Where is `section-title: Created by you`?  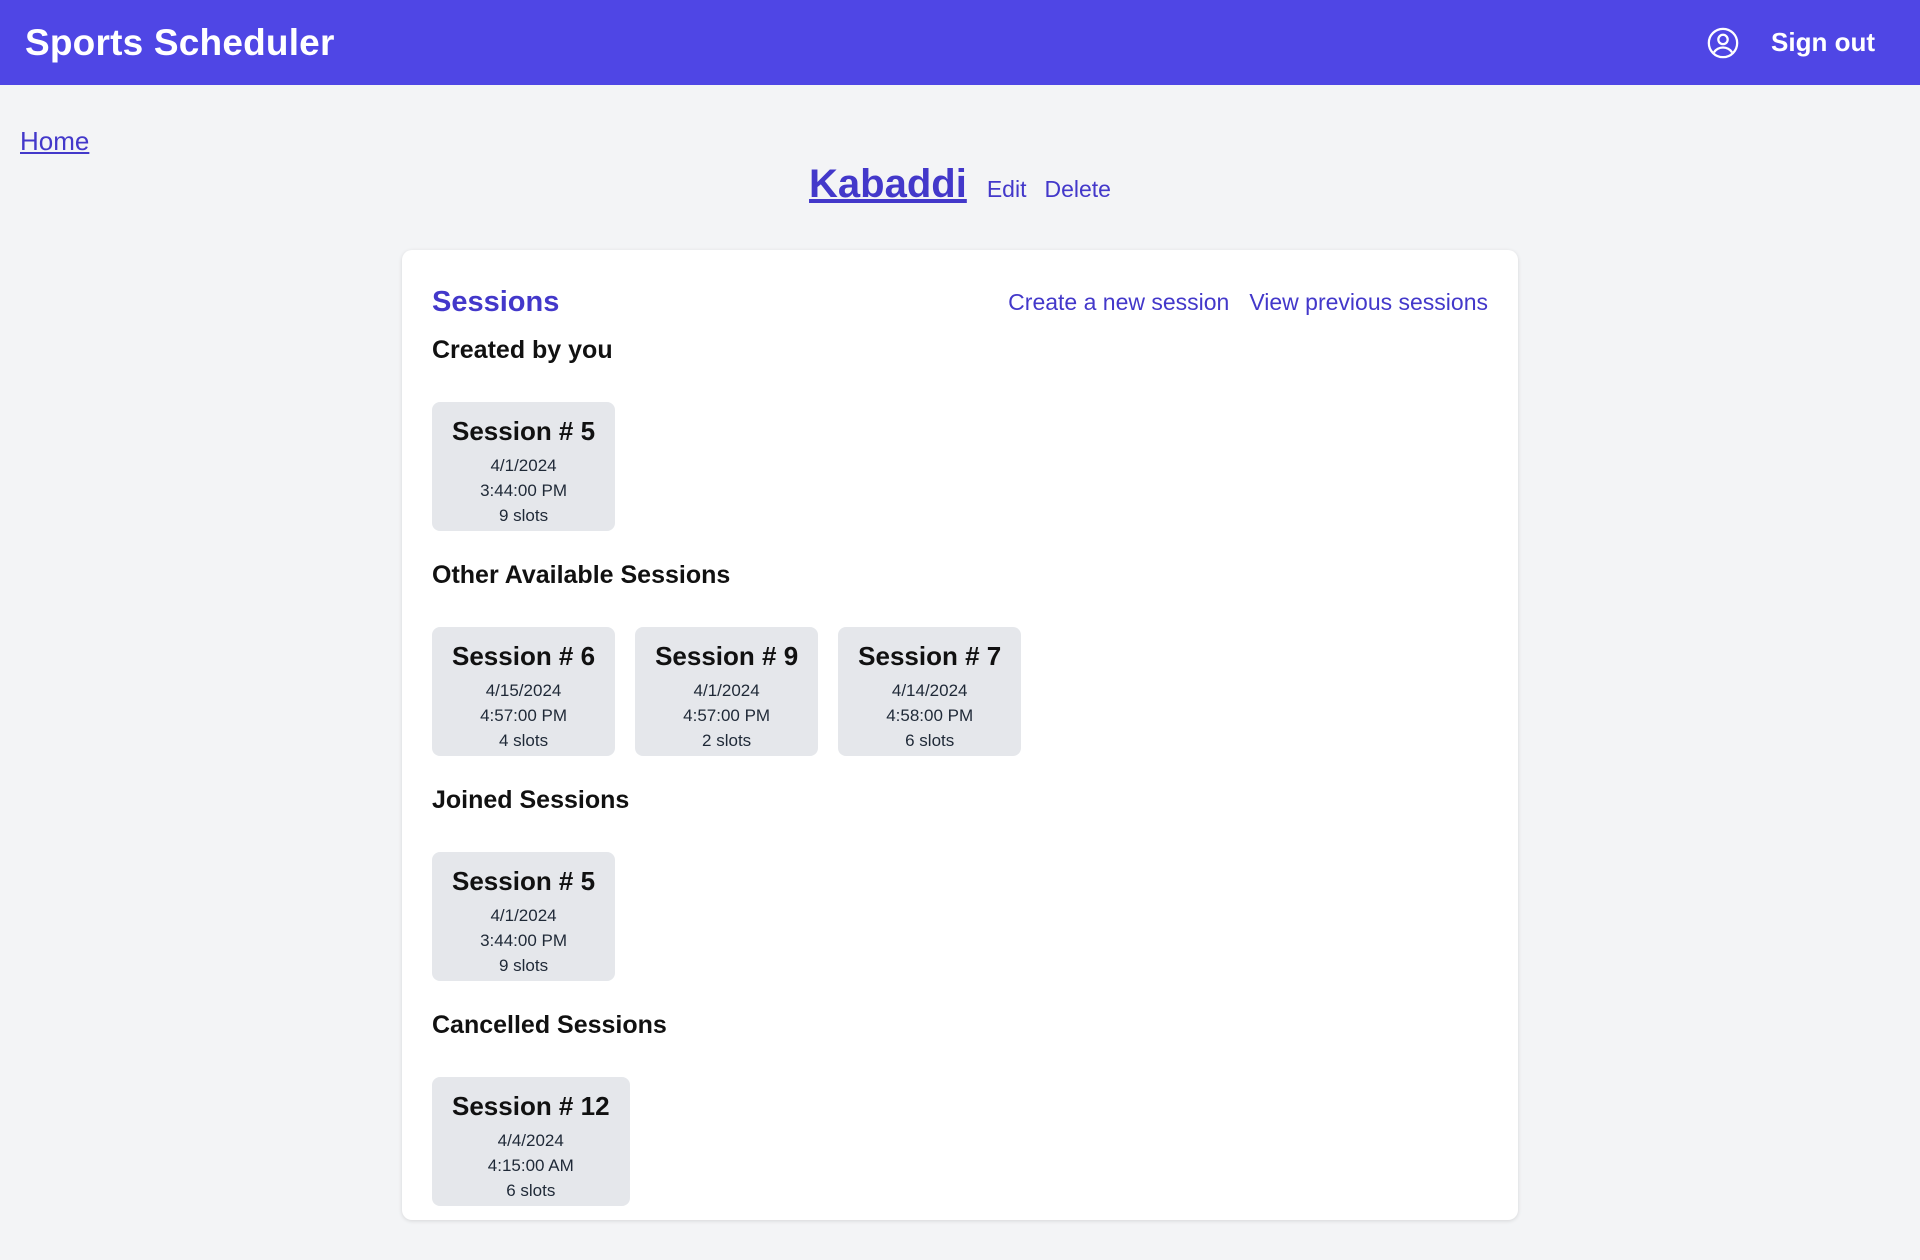
section-title: Created by you is located at coordinates (522, 350).